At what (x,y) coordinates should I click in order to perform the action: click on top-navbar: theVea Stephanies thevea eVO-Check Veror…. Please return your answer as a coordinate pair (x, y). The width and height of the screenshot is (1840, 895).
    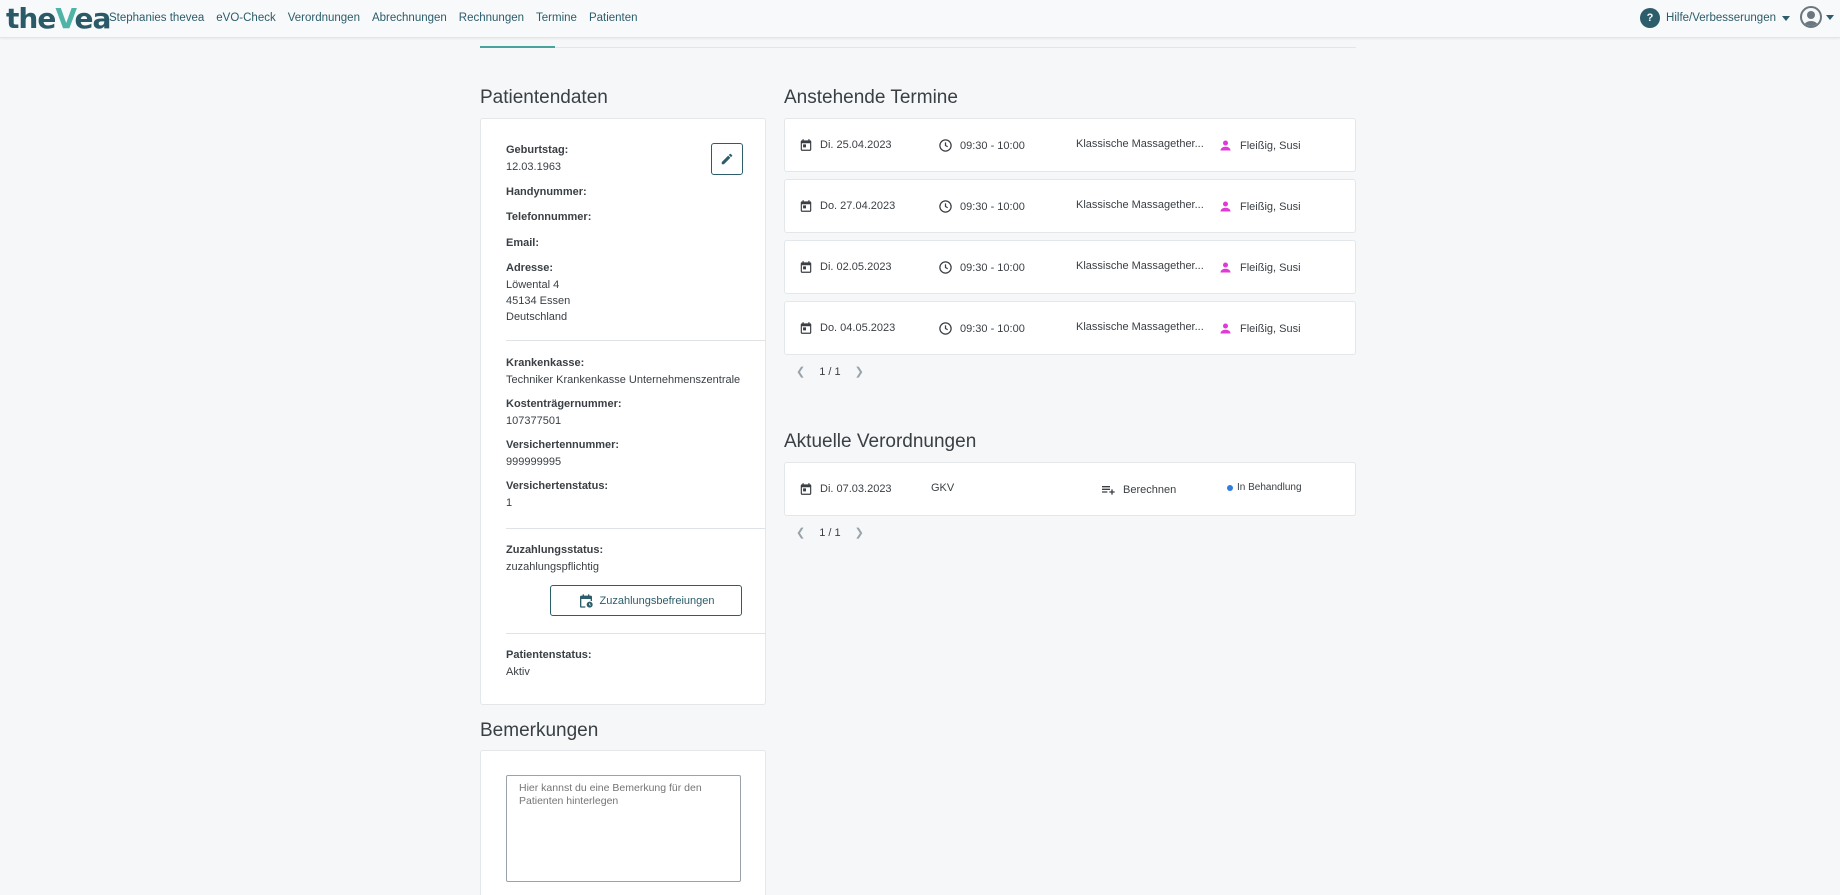
    Looking at the image, I should click on (920, 19).